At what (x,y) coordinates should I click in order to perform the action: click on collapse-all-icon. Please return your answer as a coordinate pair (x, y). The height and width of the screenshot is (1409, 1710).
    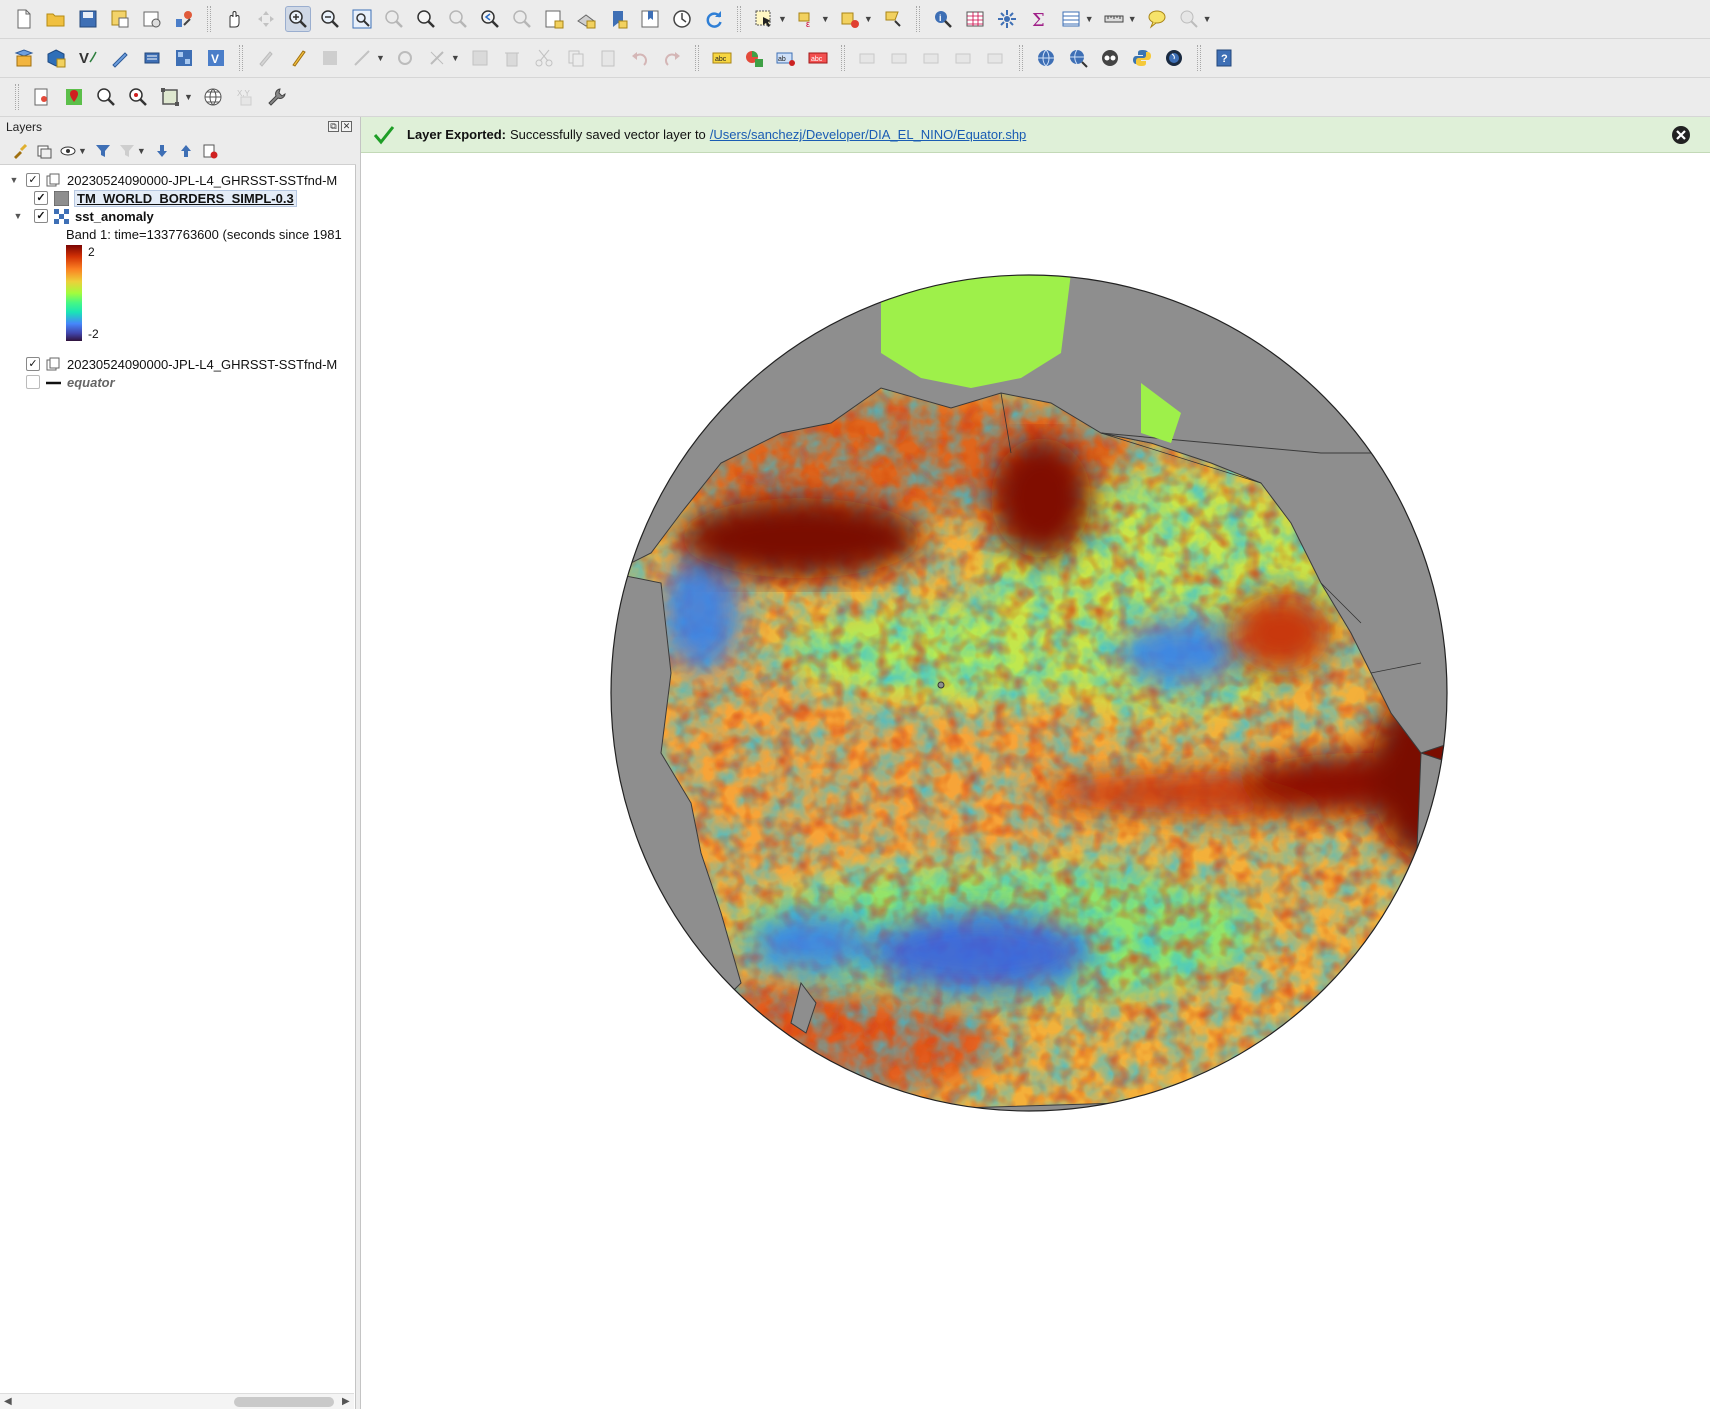
    Looking at the image, I should click on (186, 151).